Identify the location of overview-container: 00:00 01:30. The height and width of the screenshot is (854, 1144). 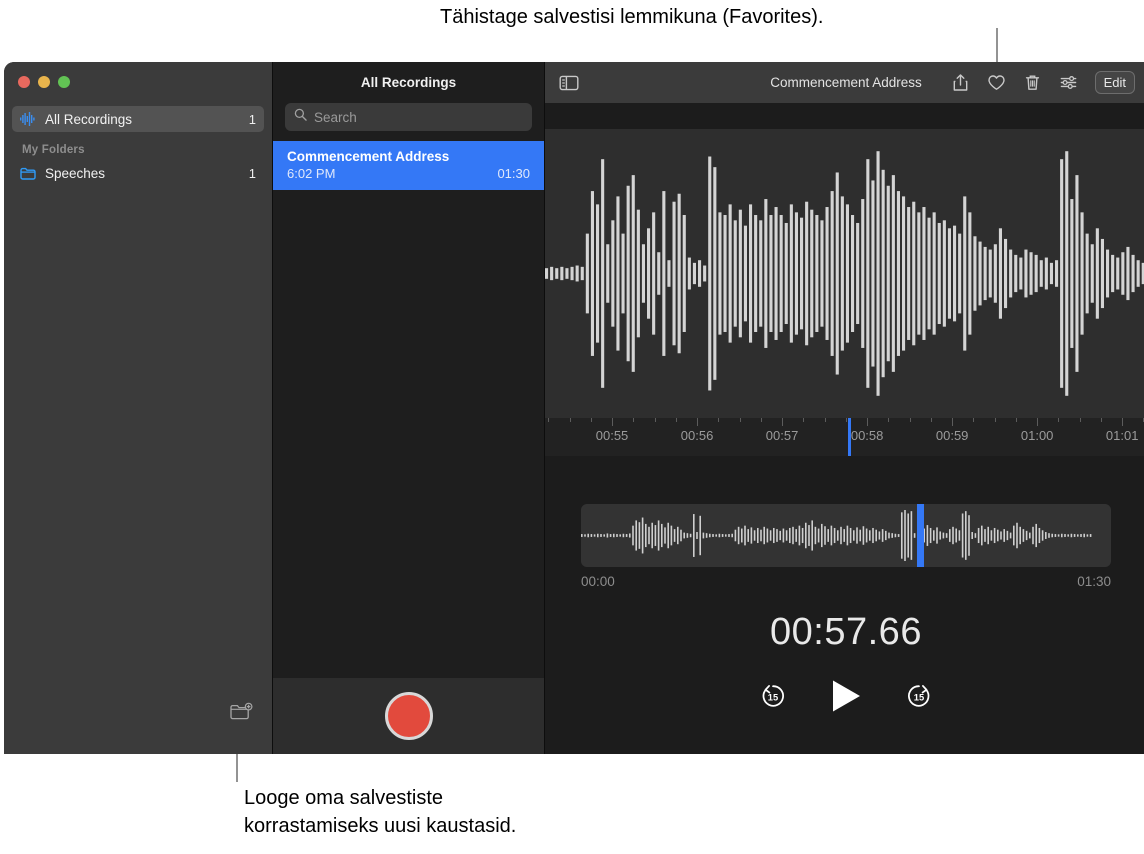
(844, 522).